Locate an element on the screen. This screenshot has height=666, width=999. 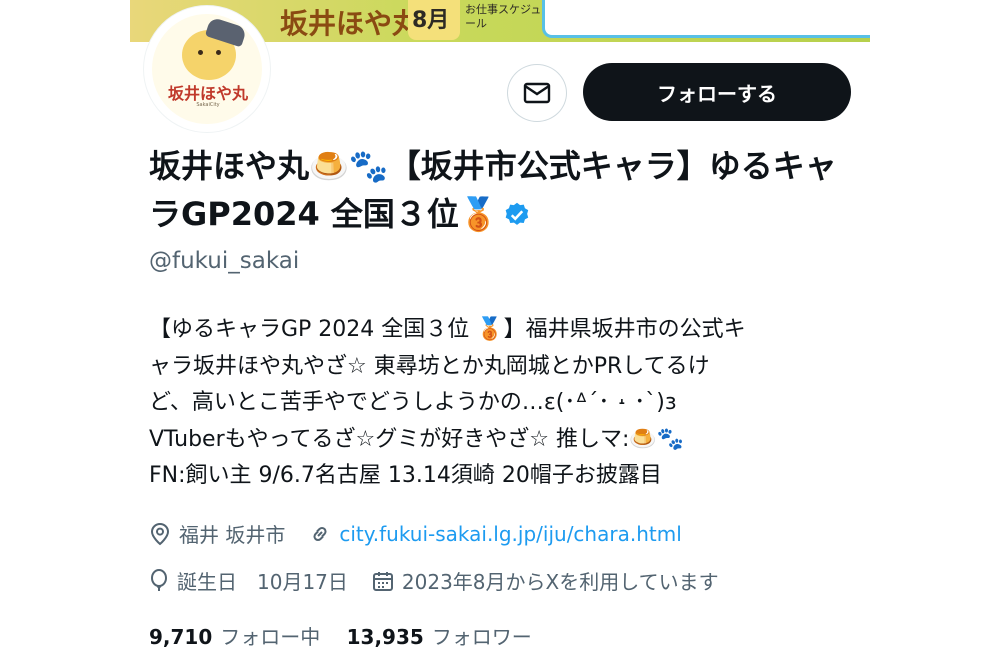
verified-badge-icon is located at coordinates (517, 215).